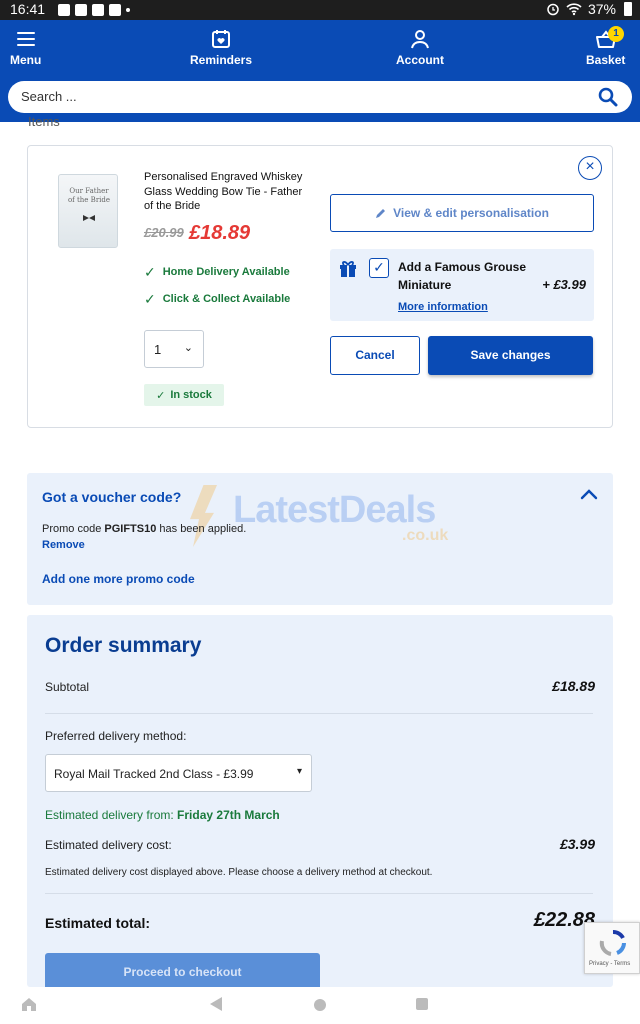  I want to click on recaptcha-badge: Privacy - Terms, so click(612, 948).